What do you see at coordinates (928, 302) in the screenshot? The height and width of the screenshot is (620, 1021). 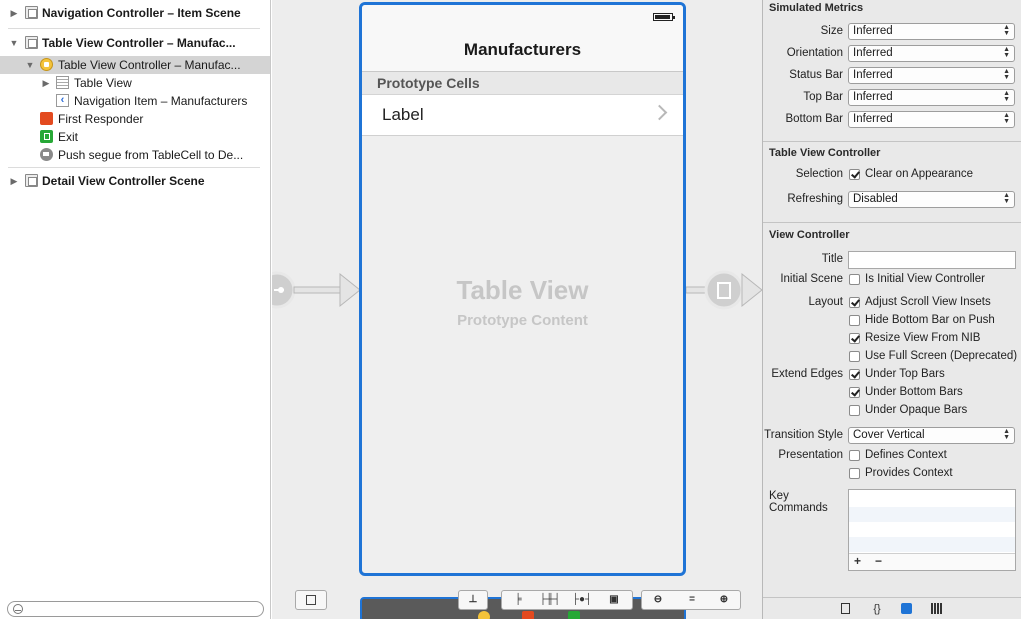 I see `adjust-scroll-view-insets-label: Adjust Scroll View Insets` at bounding box center [928, 302].